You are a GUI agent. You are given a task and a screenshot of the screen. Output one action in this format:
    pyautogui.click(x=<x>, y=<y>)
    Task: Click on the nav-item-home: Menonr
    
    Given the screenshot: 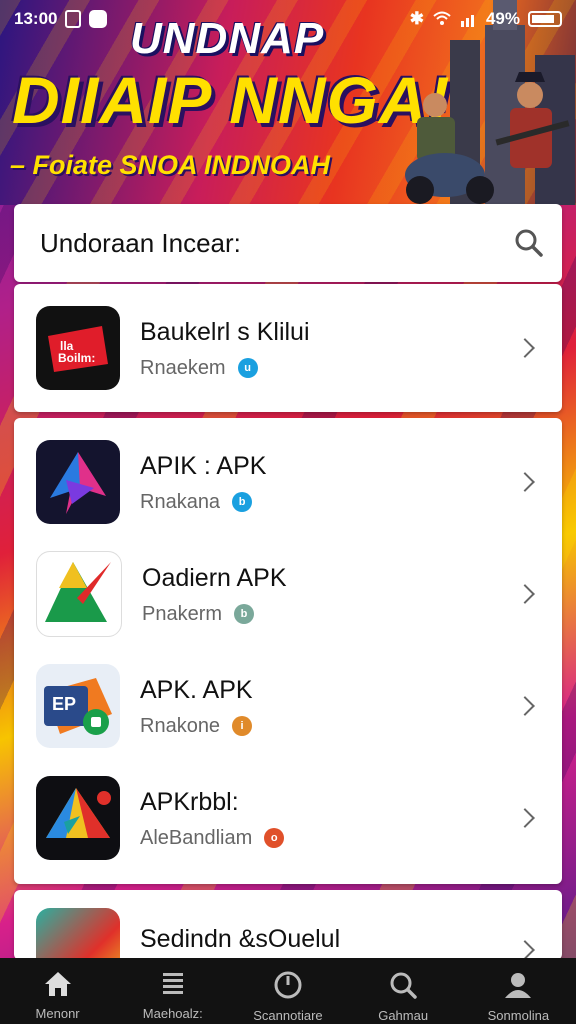 What is the action you would take?
    pyautogui.click(x=58, y=989)
    